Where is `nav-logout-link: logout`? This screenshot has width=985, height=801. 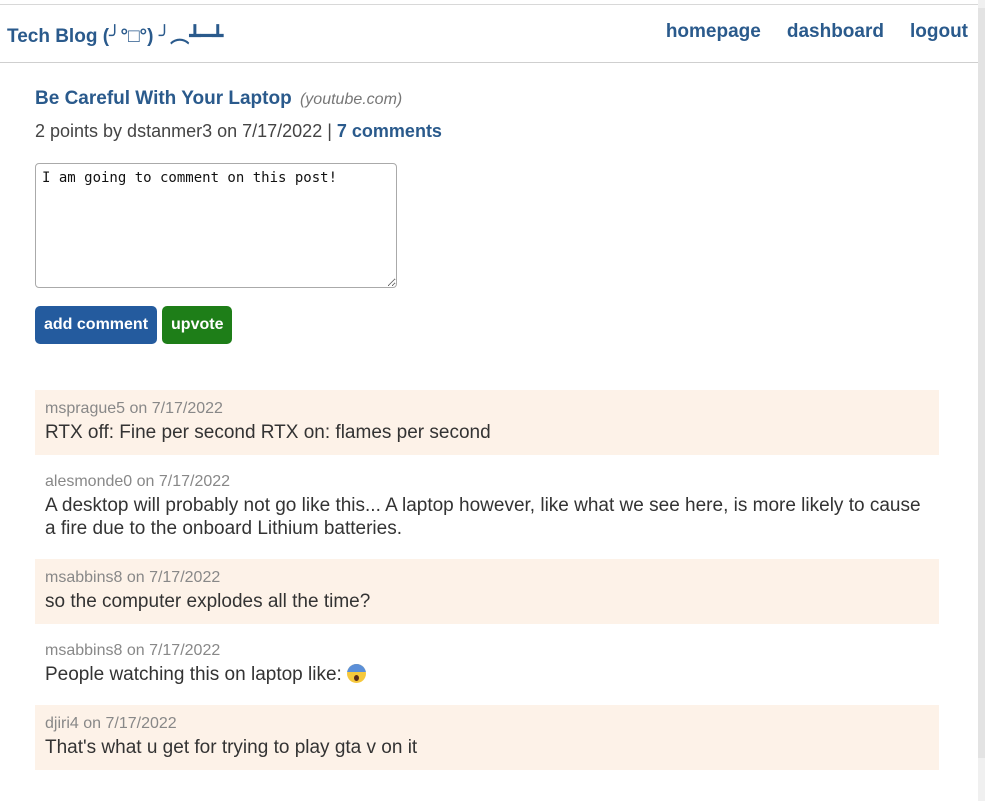
nav-logout-link: logout is located at coordinates (939, 32).